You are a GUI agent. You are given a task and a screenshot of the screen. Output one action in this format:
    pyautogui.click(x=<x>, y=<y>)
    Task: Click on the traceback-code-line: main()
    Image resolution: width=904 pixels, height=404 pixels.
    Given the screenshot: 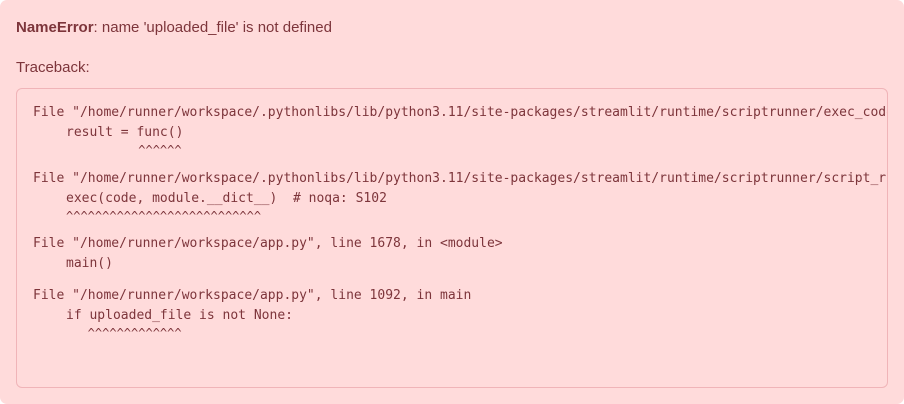 What is the action you would take?
    pyautogui.click(x=89, y=263)
    